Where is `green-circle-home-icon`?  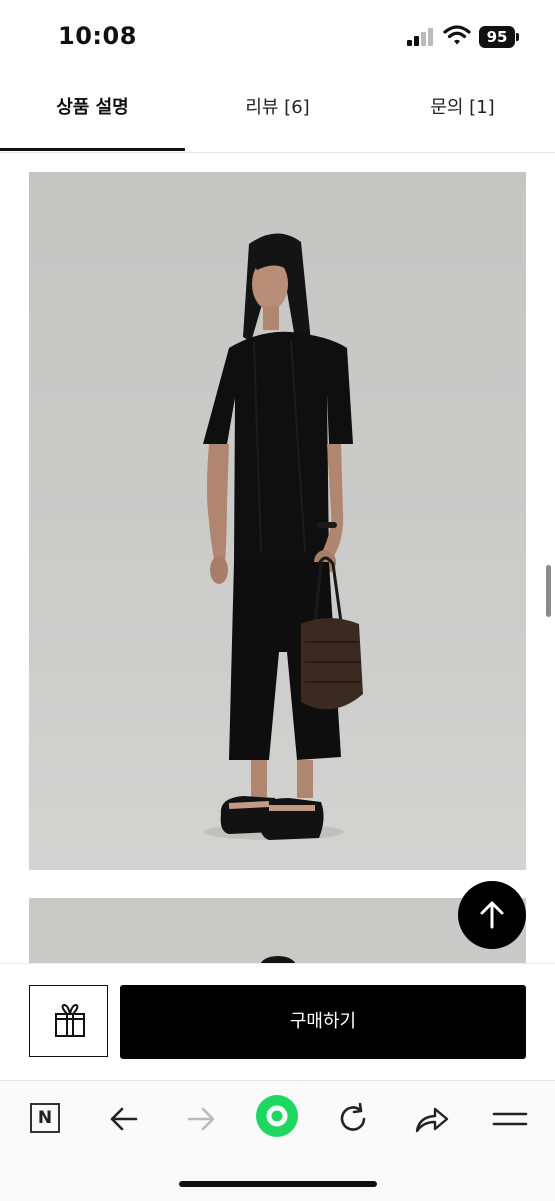 green-circle-home-icon is located at coordinates (277, 1116).